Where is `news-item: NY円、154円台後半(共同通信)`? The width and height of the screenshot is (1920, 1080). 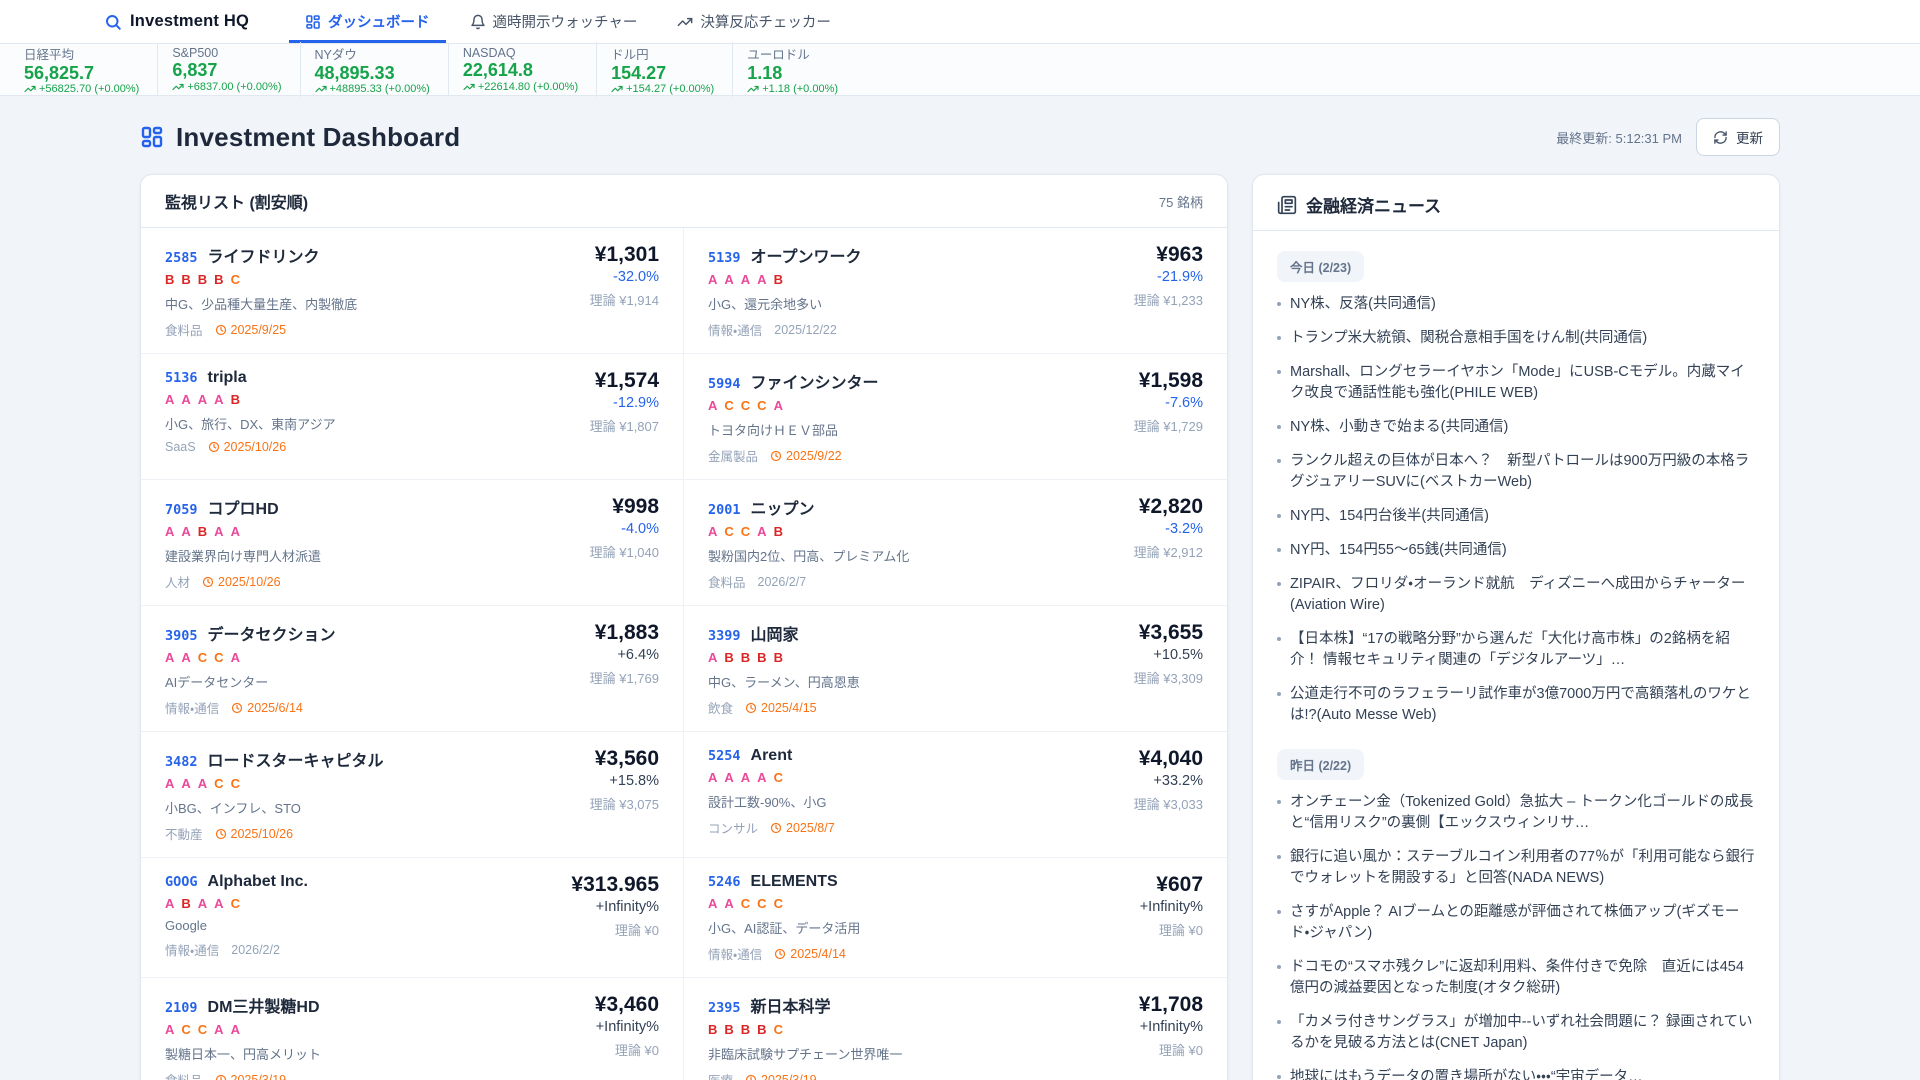
news-item: NY円、154円台後半(共同通信) is located at coordinates (1516, 516).